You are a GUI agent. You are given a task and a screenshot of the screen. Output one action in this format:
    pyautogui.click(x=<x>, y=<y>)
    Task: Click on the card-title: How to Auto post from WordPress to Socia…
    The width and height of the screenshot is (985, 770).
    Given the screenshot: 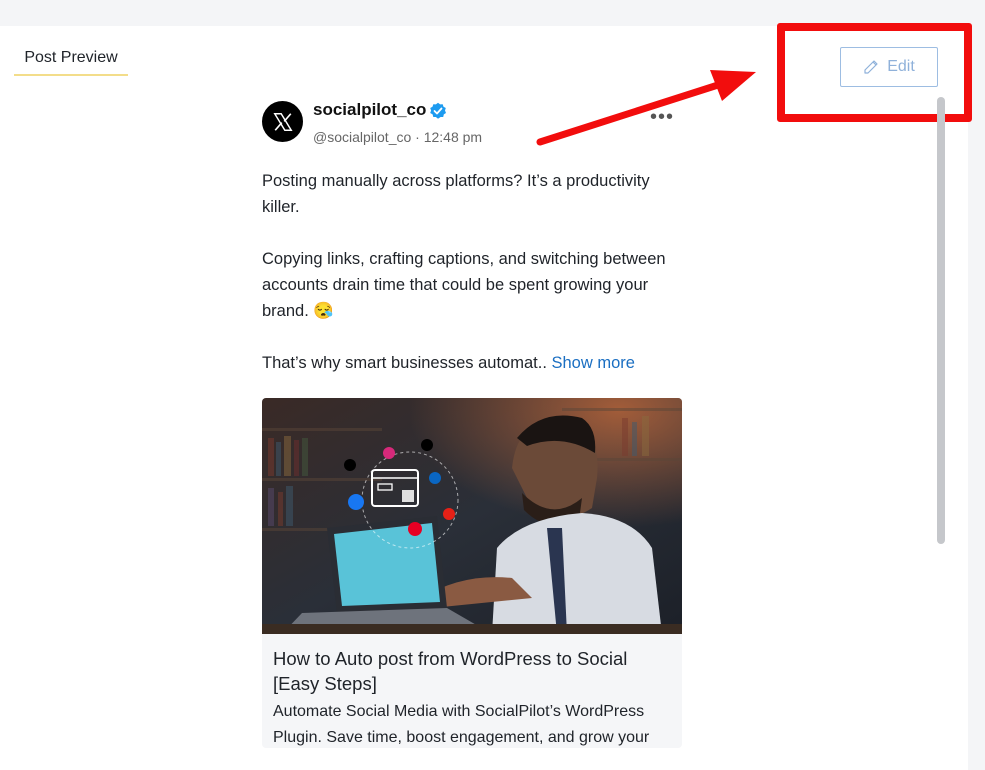 What is the action you would take?
    pyautogui.click(x=473, y=671)
    